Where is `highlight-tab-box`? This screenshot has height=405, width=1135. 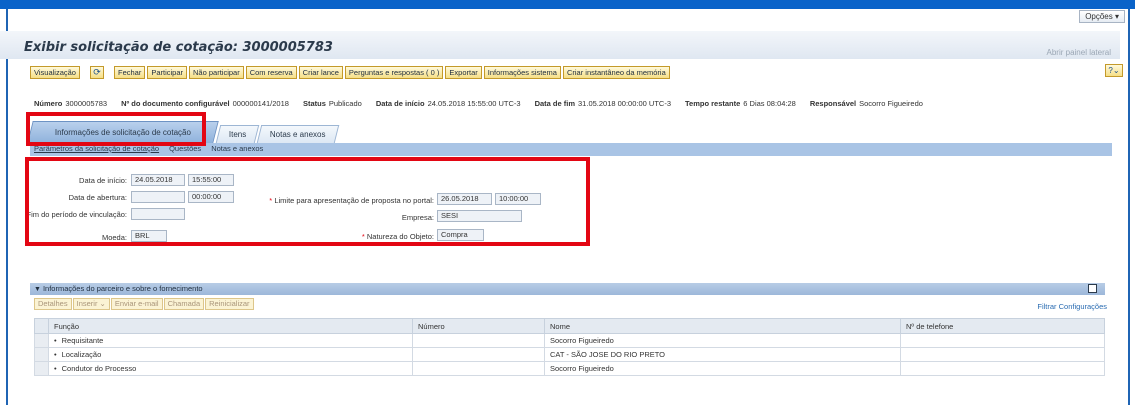 highlight-tab-box is located at coordinates (116, 129).